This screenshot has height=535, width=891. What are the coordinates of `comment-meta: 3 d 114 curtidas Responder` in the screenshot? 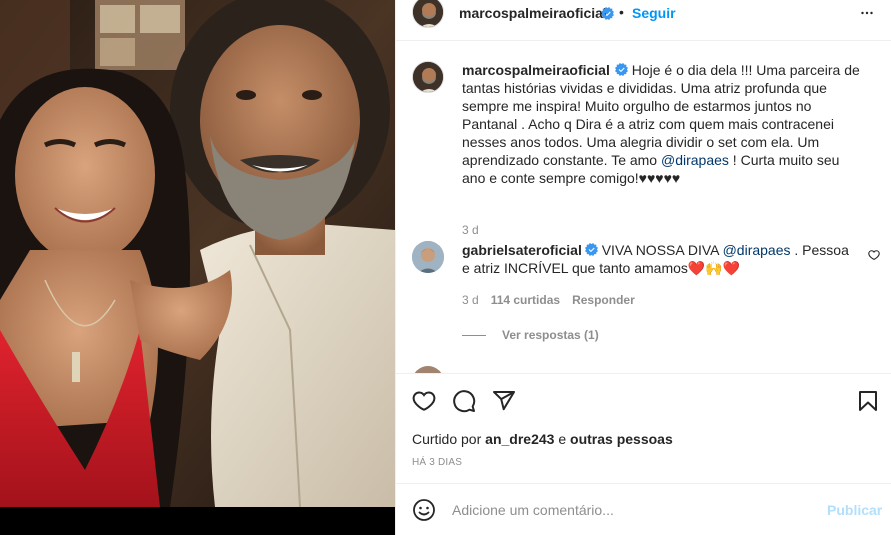 It's located at (548, 300).